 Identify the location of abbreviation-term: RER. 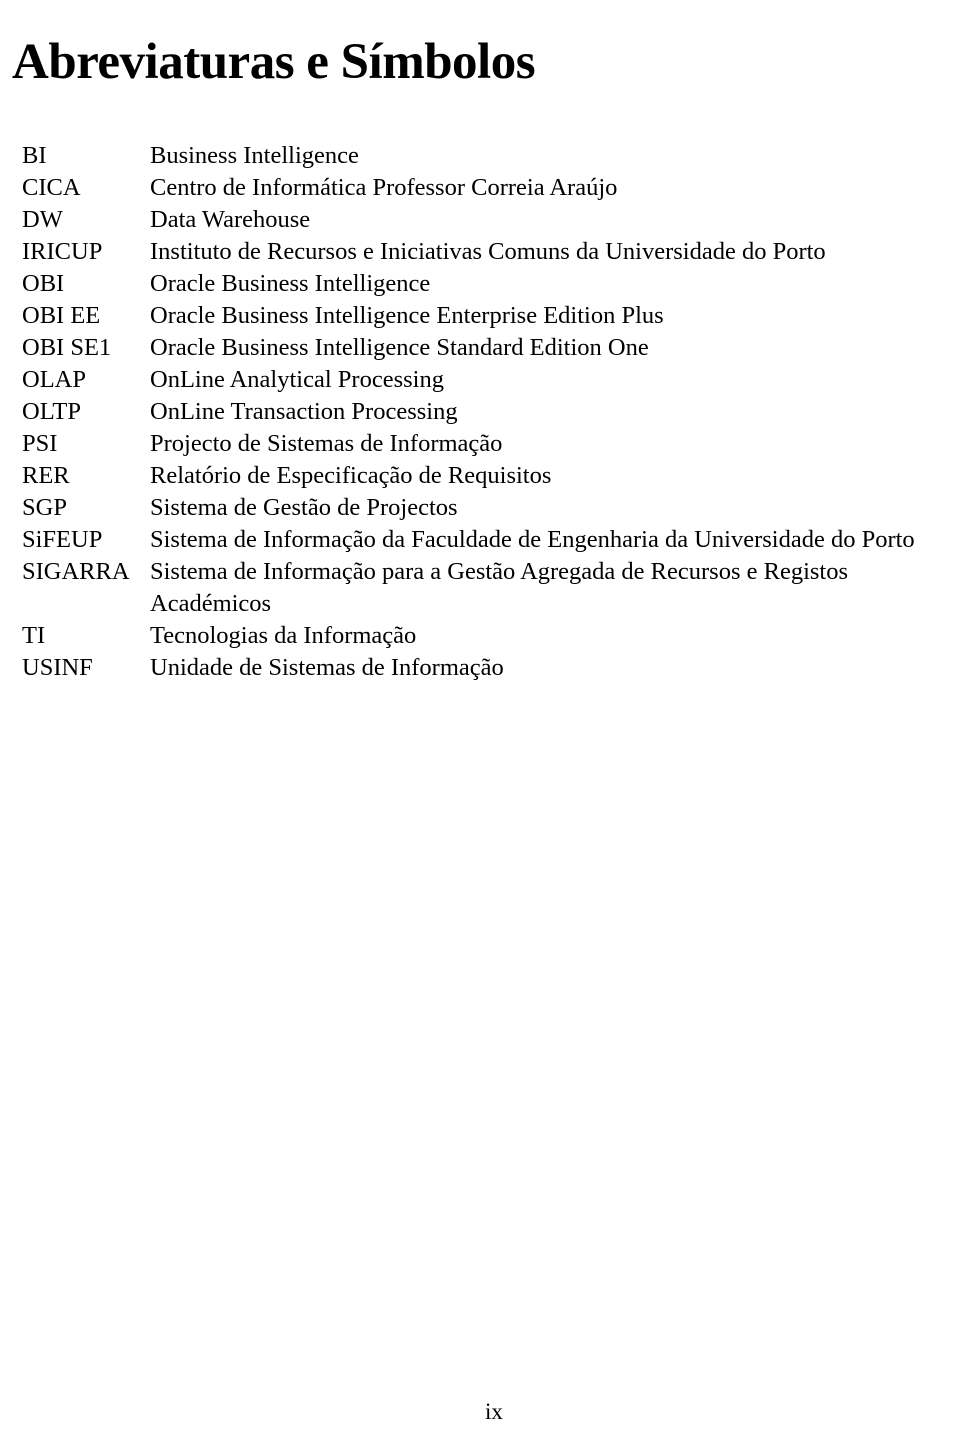
(46, 475).